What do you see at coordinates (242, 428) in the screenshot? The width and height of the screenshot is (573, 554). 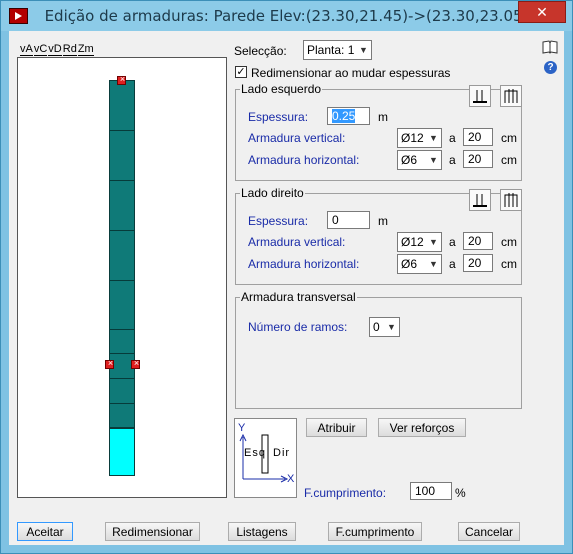 I see `axis-y-label: Y` at bounding box center [242, 428].